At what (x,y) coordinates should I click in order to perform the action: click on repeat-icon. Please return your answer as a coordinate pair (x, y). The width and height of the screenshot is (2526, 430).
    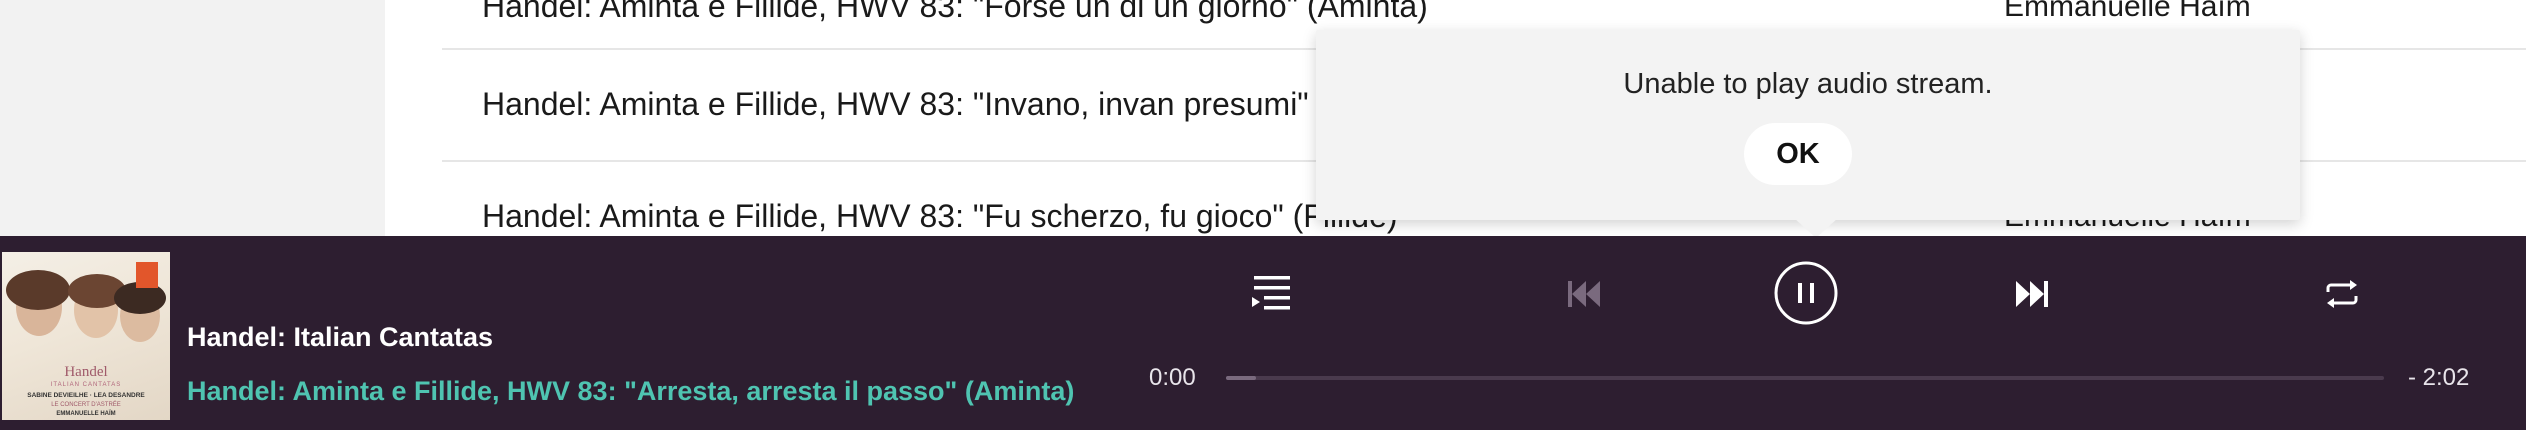
    Looking at the image, I should click on (2342, 294).